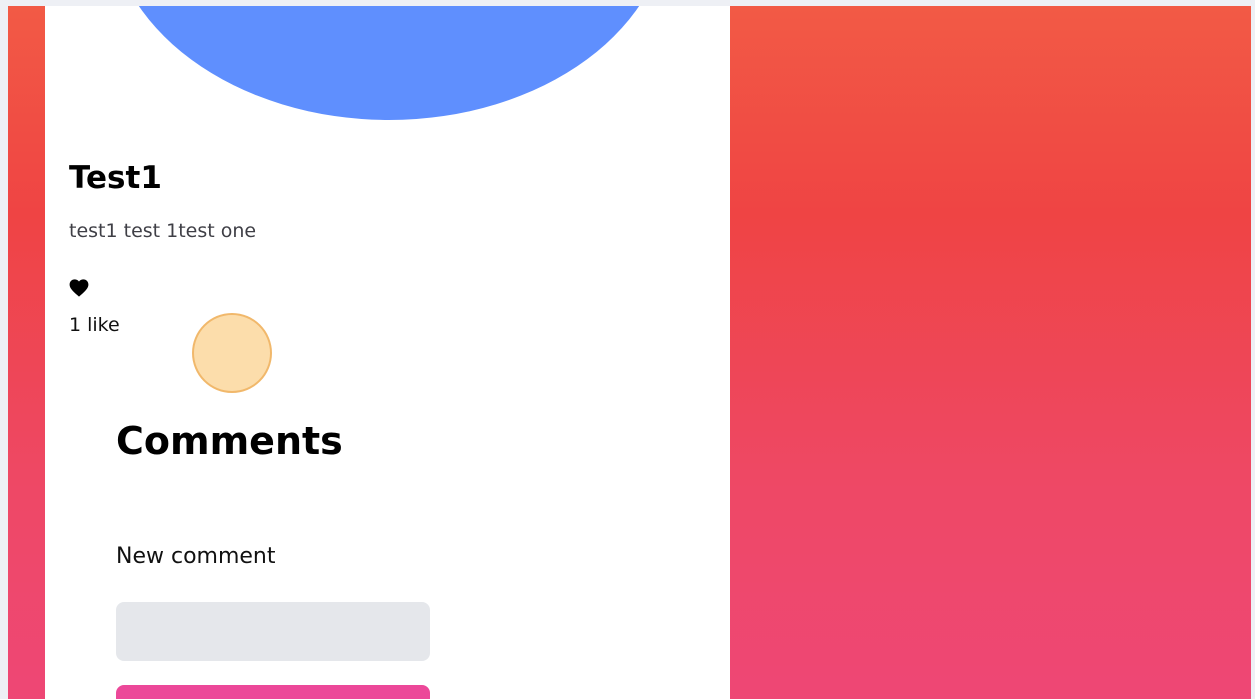  I want to click on comments-heading: Comments, so click(229, 441).